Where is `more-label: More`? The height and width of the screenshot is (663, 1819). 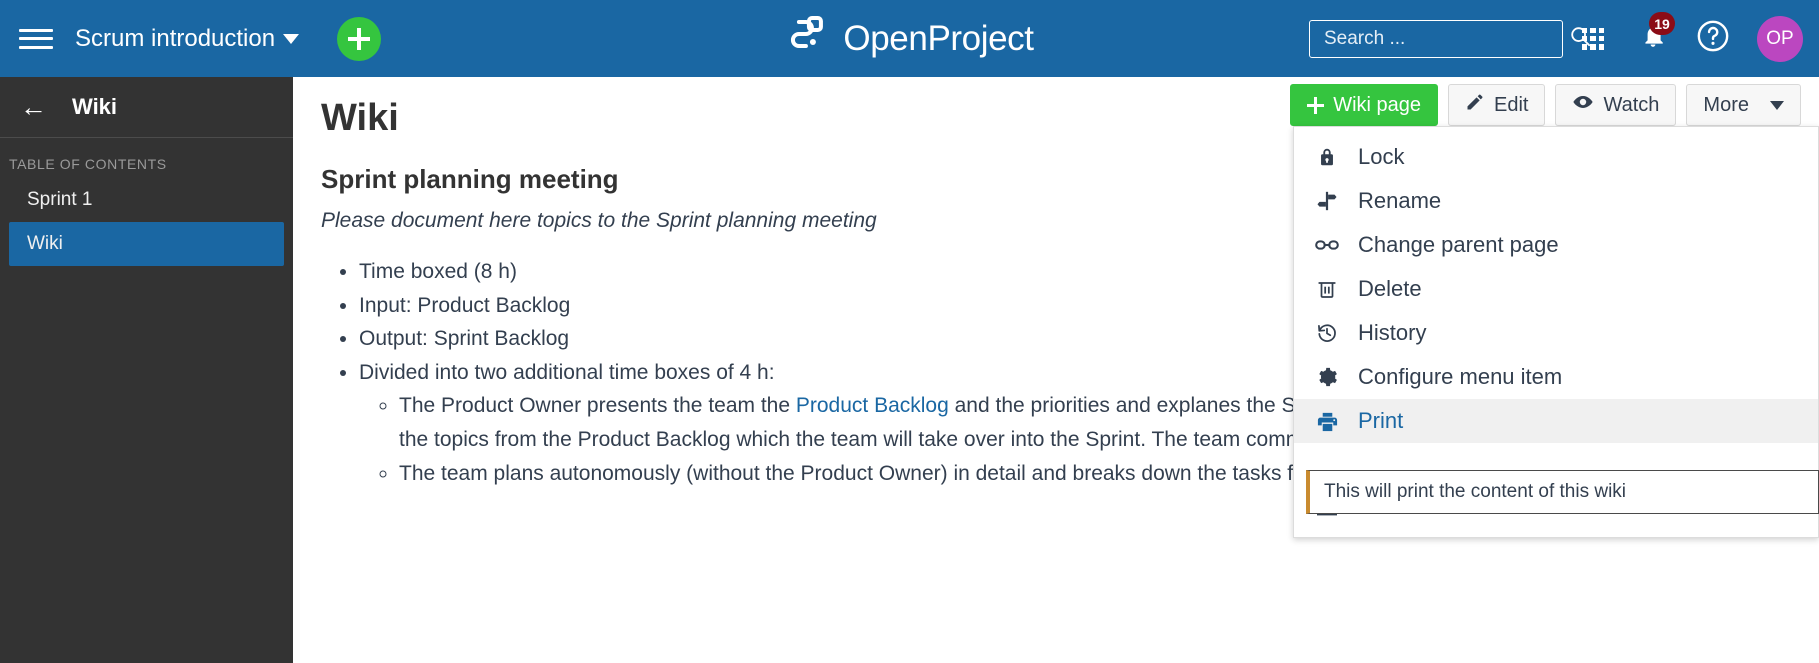
more-label: More is located at coordinates (1726, 104).